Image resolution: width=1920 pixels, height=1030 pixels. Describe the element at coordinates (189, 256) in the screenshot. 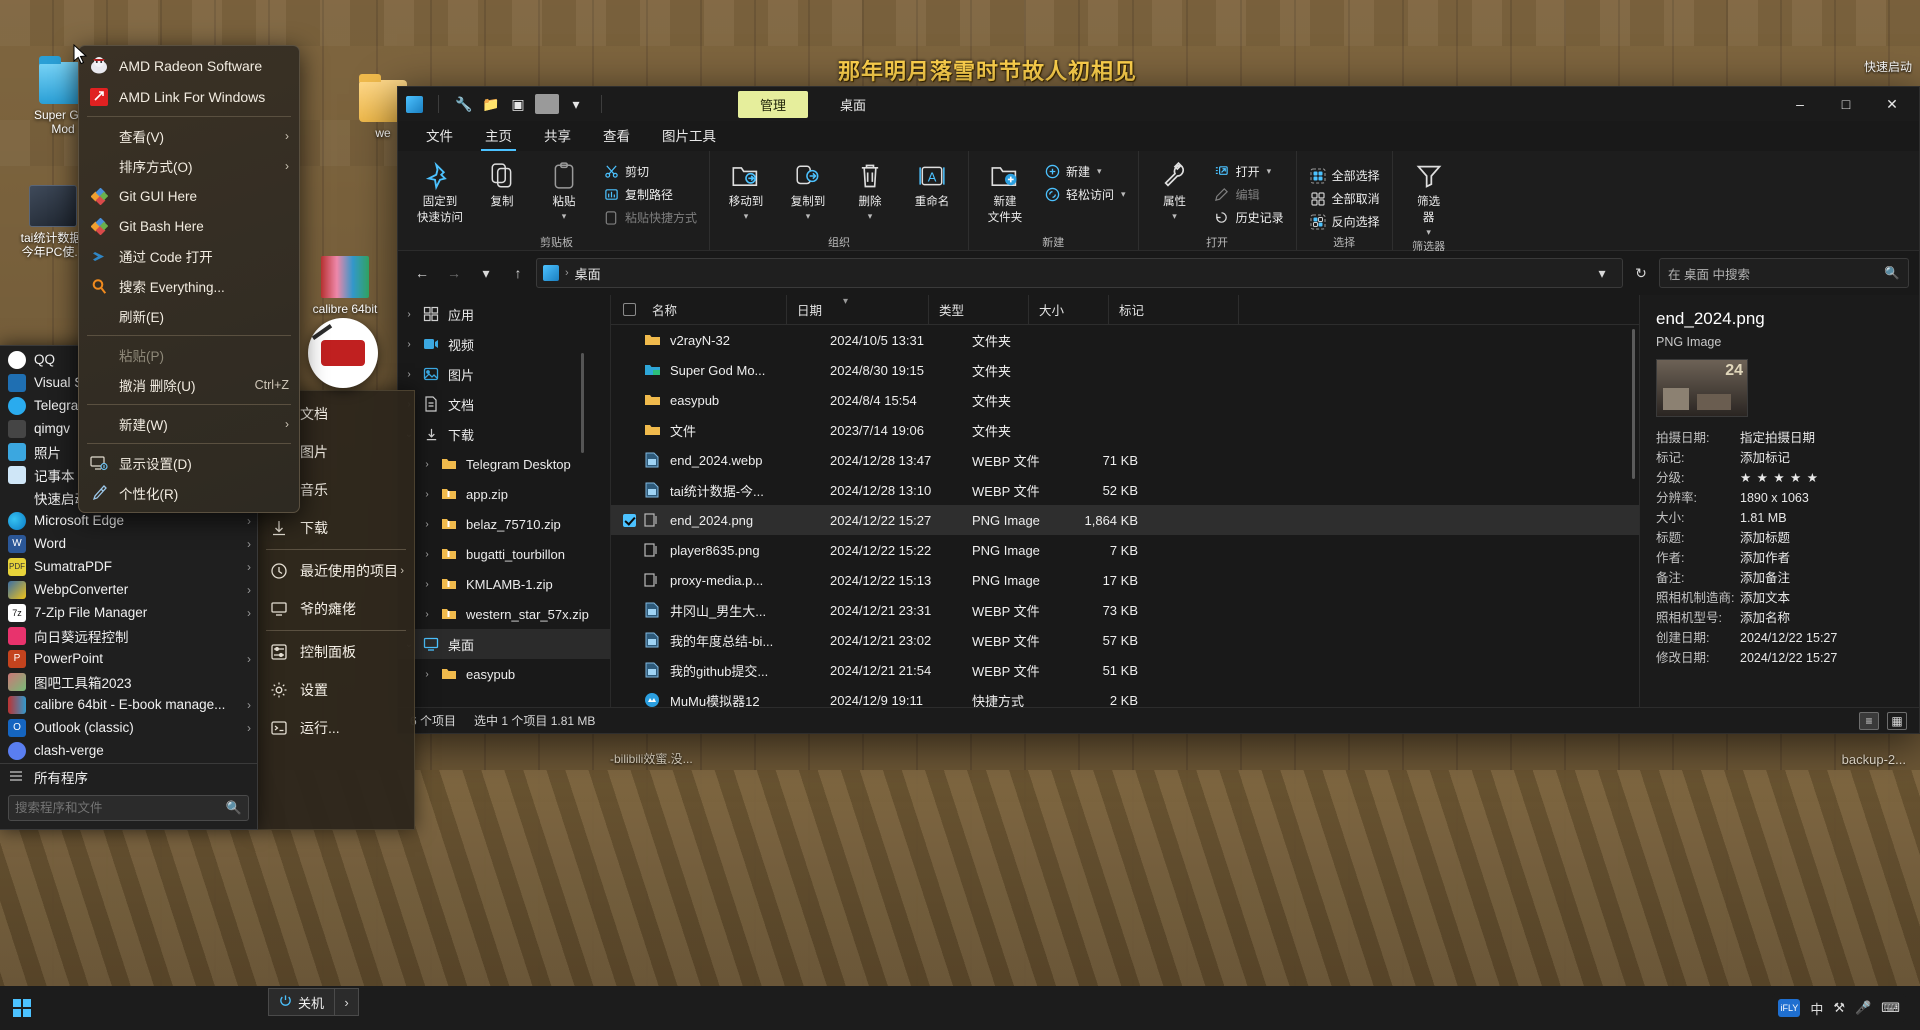

I see `context-item-open-with-code: 通过 Code 打开` at that location.